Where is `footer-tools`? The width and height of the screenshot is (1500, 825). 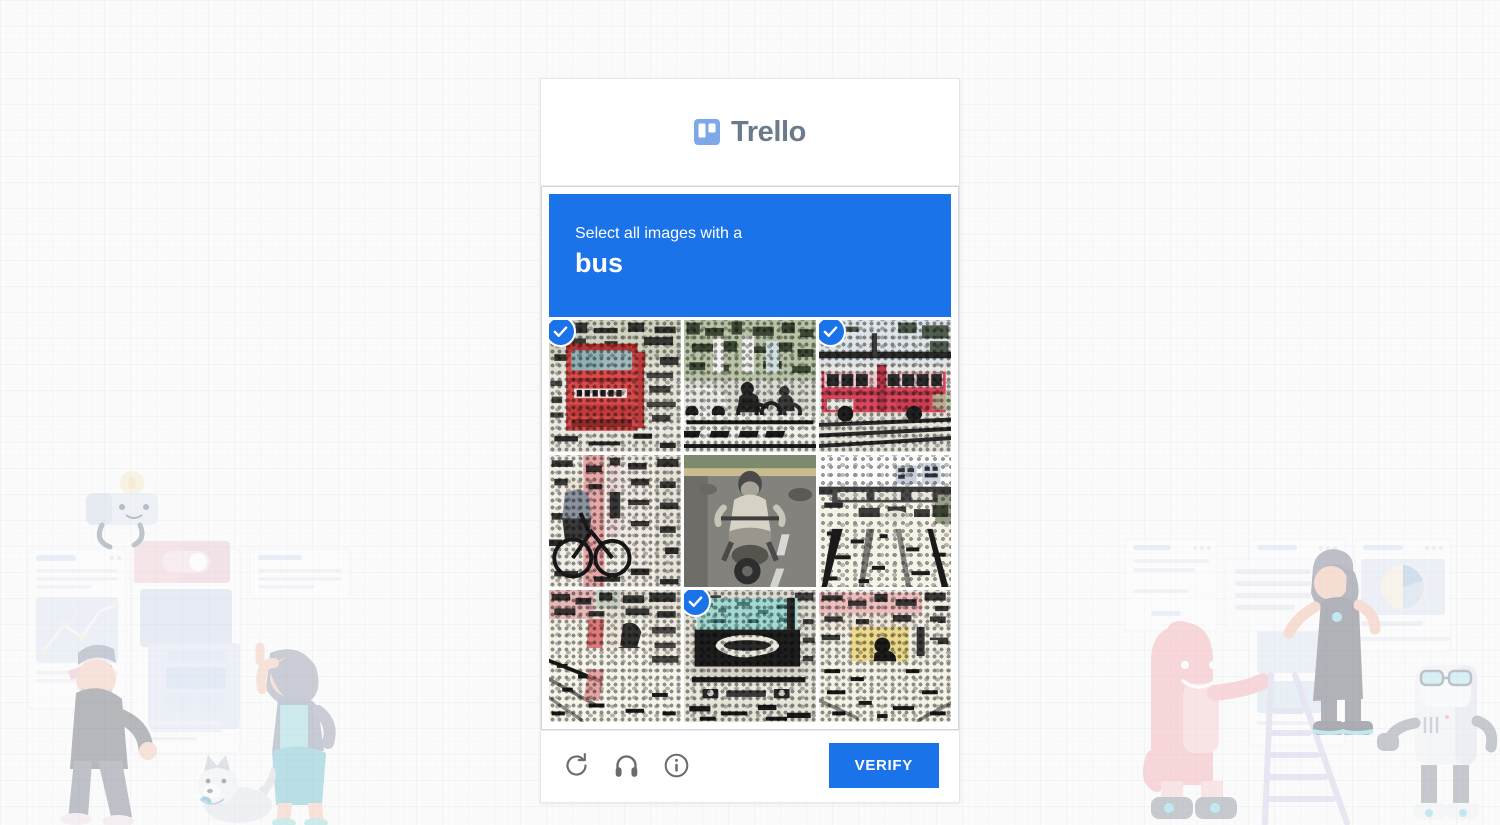
footer-tools is located at coordinates (626, 765).